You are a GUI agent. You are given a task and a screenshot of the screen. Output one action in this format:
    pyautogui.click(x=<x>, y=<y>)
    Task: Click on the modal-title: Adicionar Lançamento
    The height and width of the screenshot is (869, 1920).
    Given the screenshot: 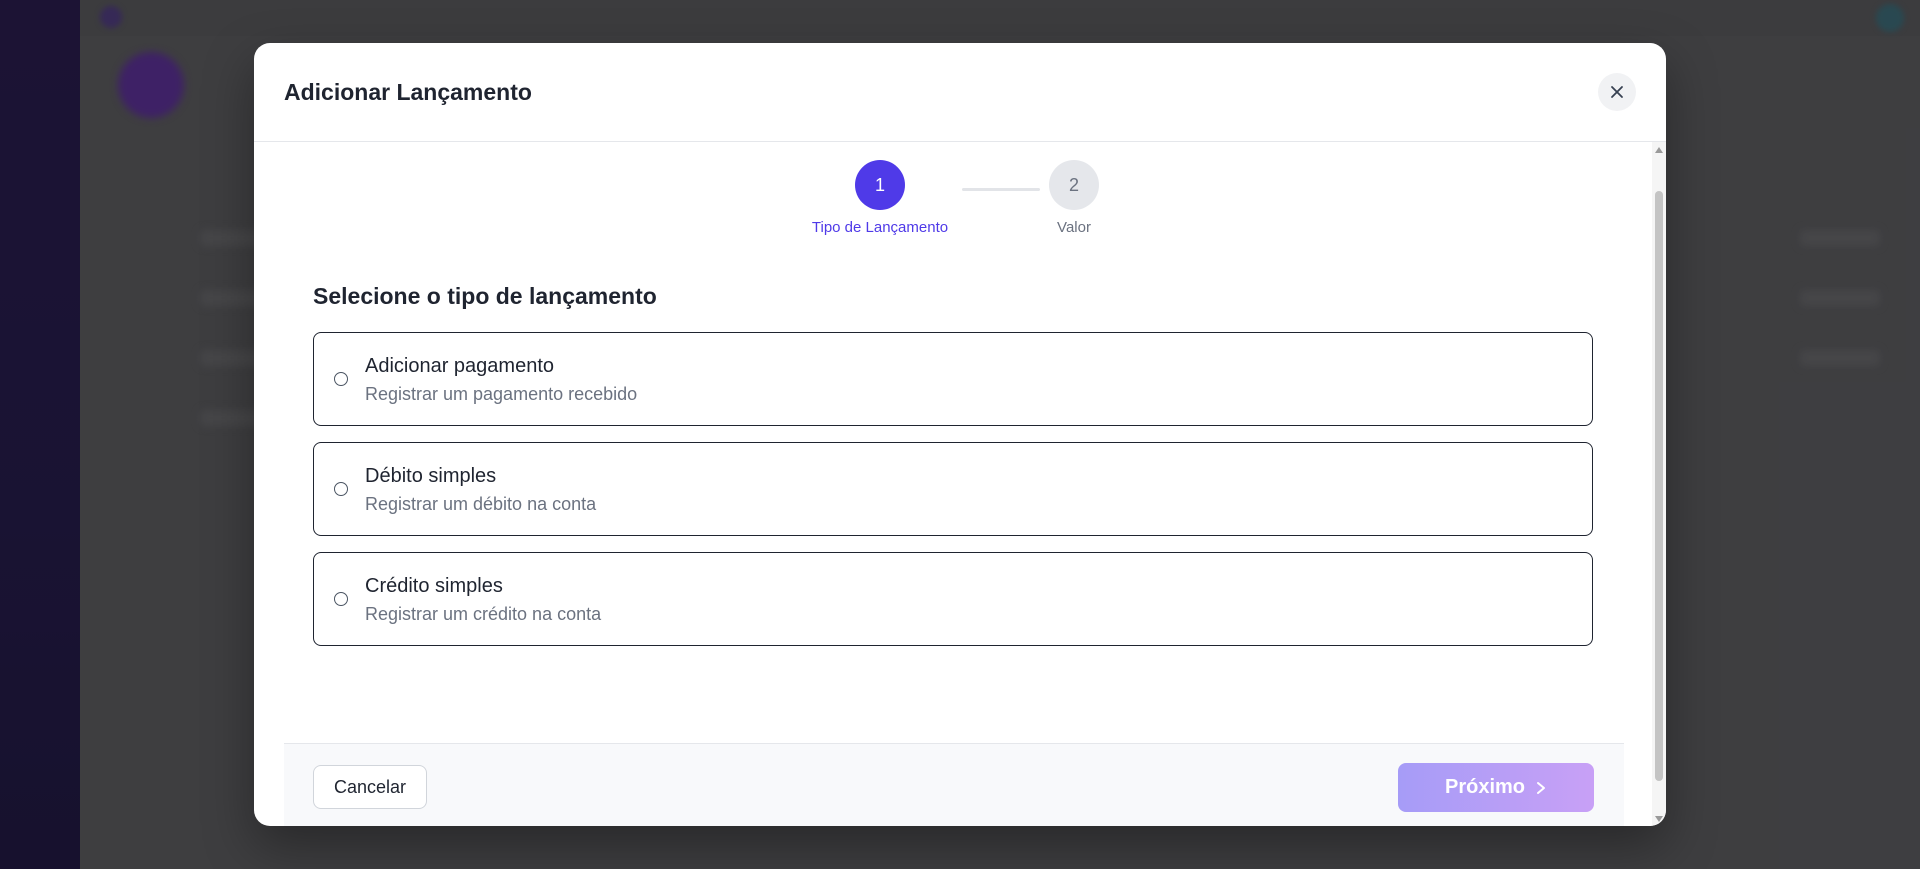 What is the action you would take?
    pyautogui.click(x=408, y=92)
    